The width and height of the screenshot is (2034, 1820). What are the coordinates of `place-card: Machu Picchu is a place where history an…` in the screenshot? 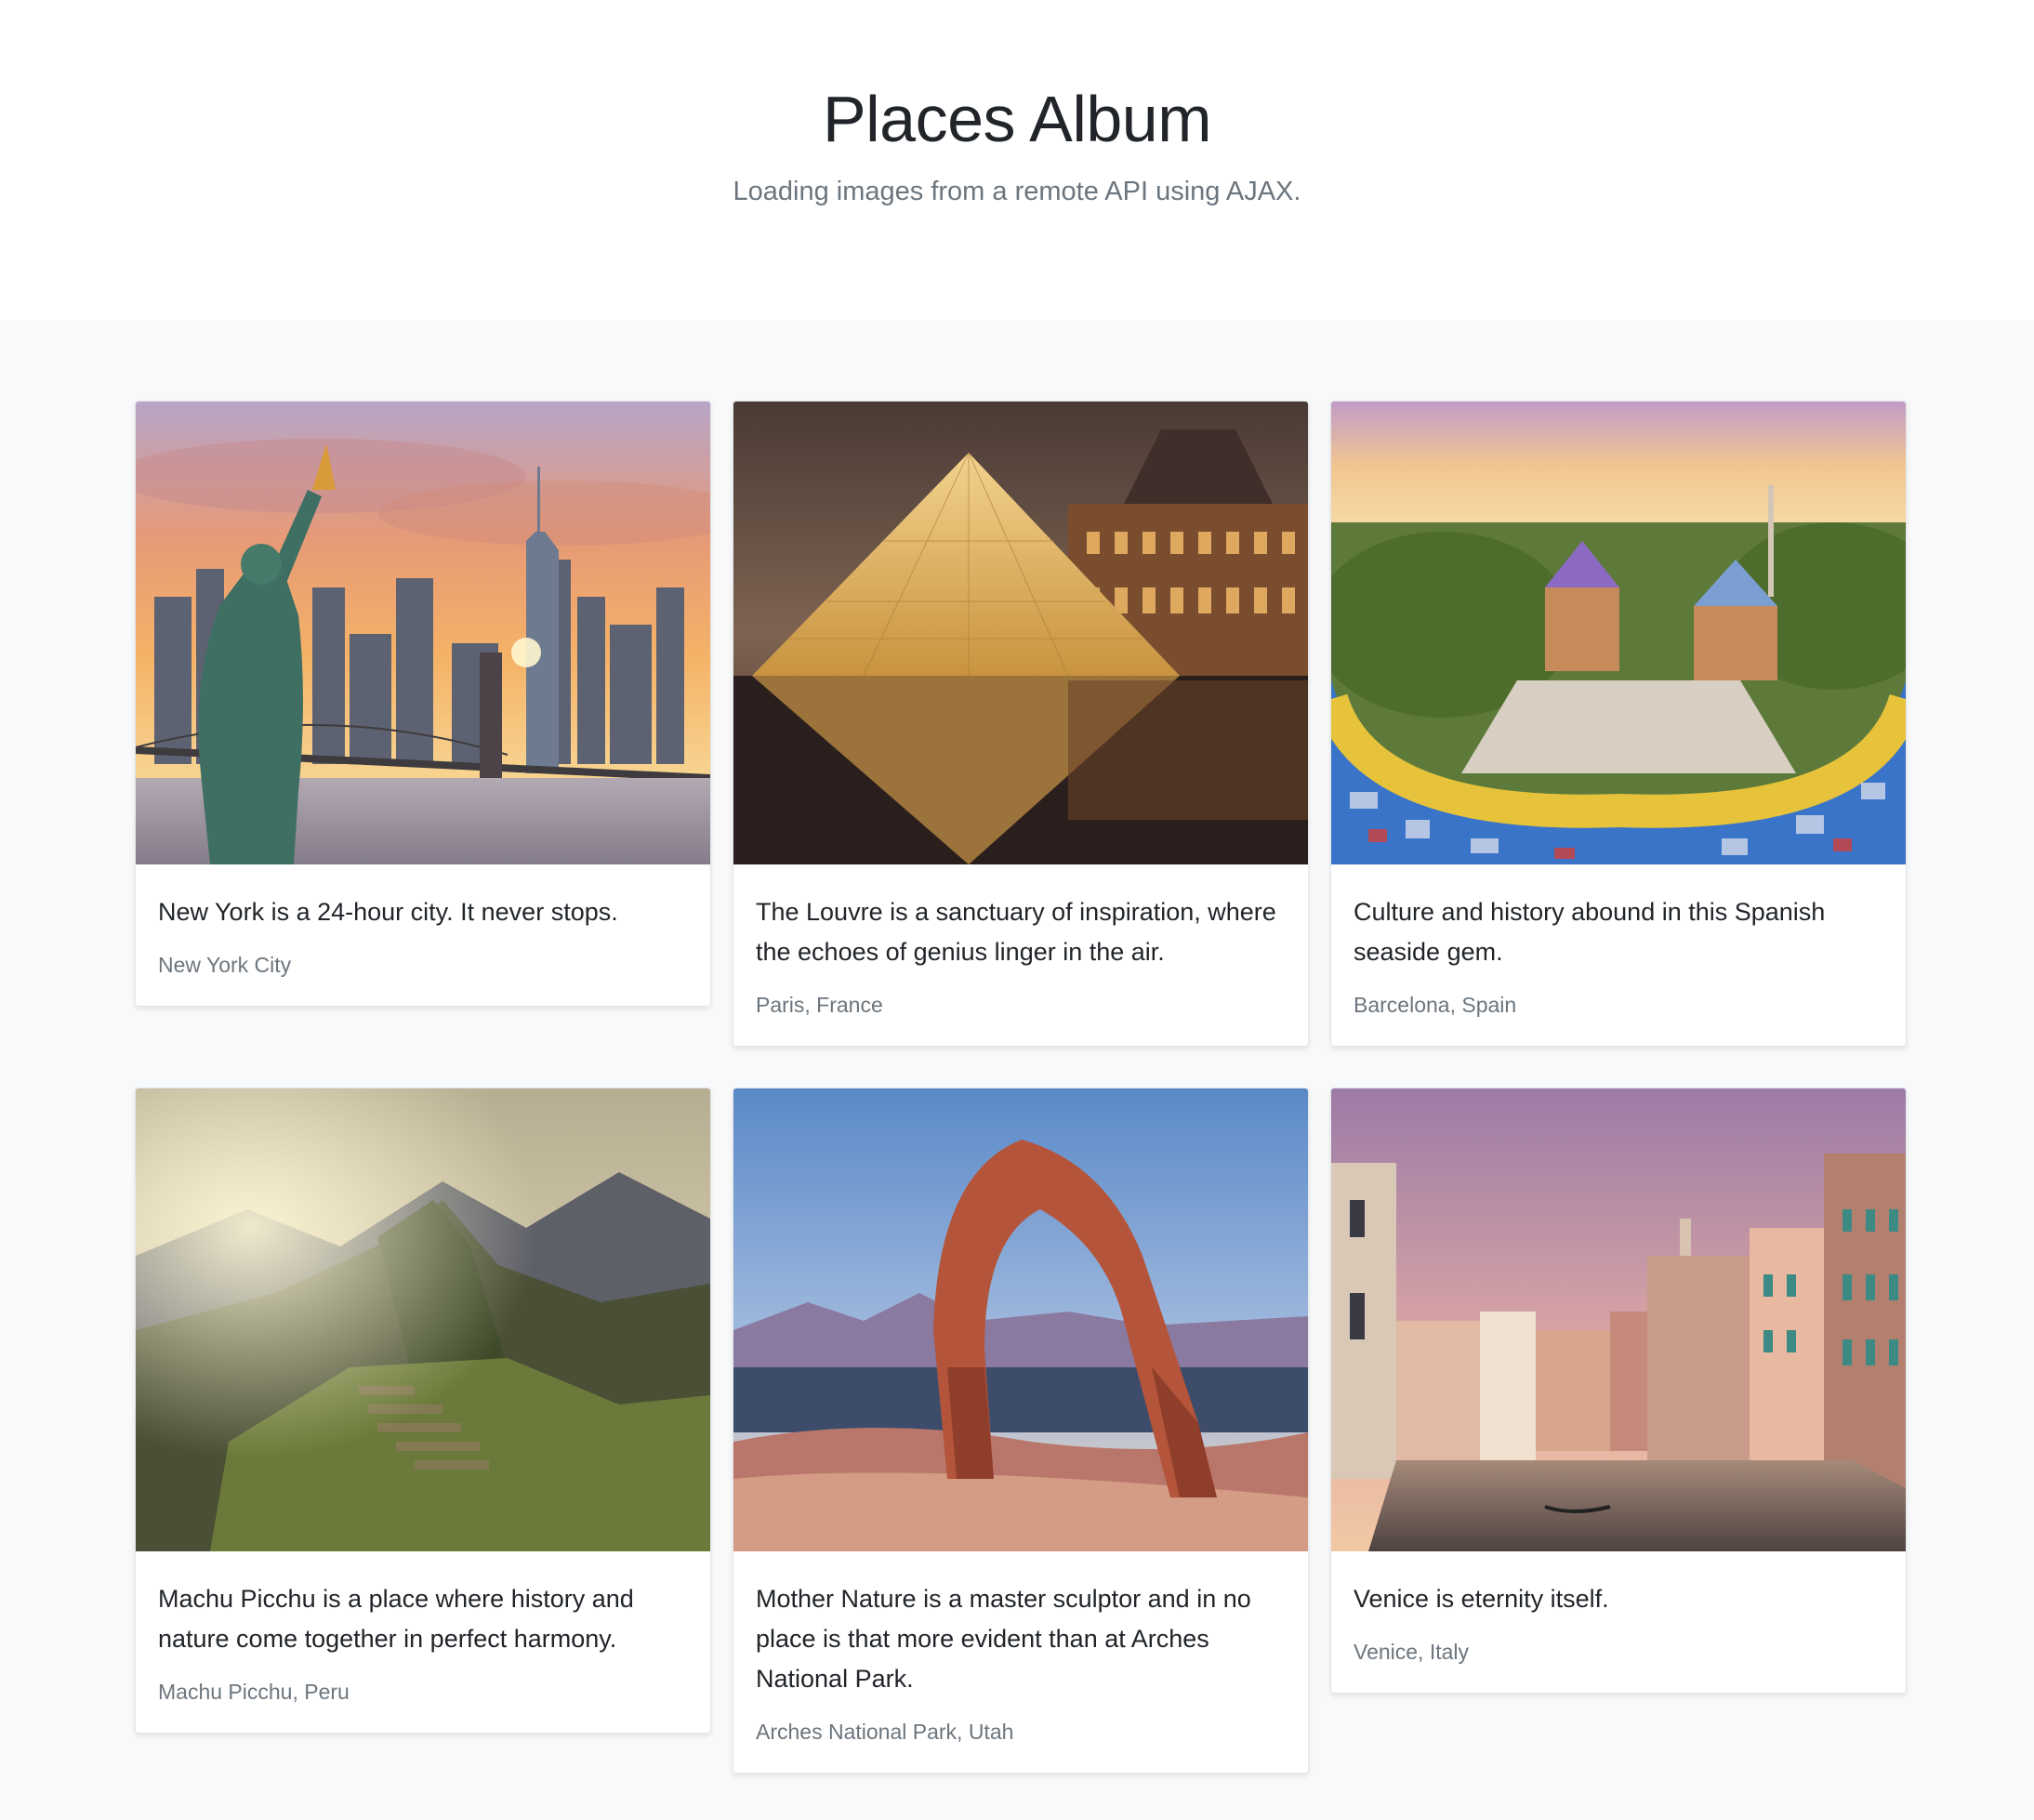 It's located at (423, 1411).